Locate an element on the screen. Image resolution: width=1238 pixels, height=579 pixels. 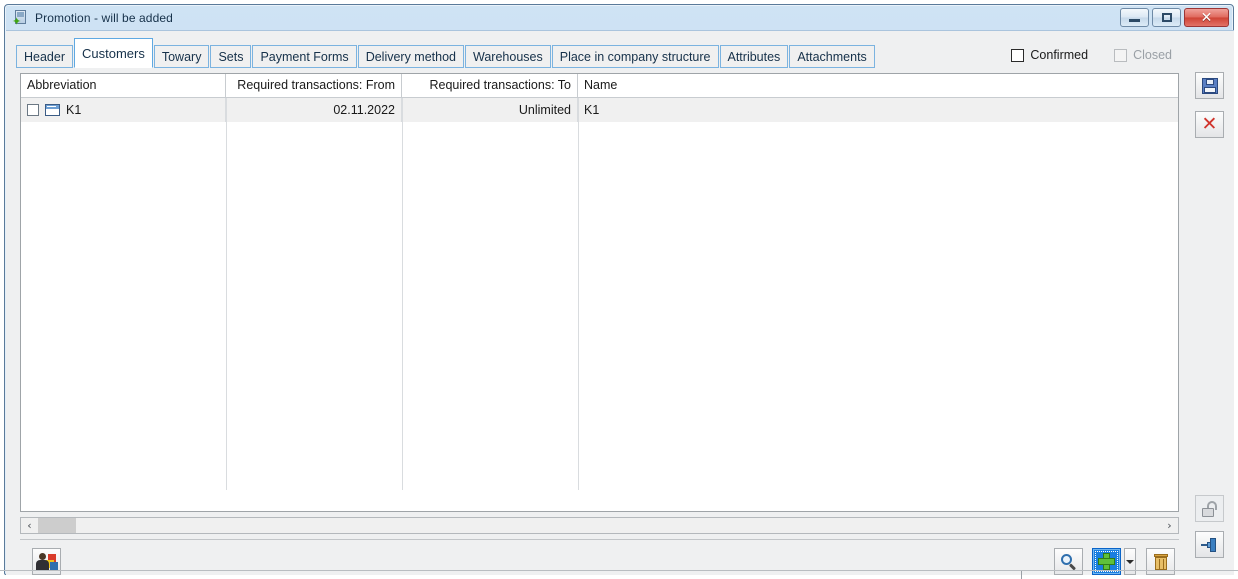
tab-delivery-method: Delivery method is located at coordinates (411, 56).